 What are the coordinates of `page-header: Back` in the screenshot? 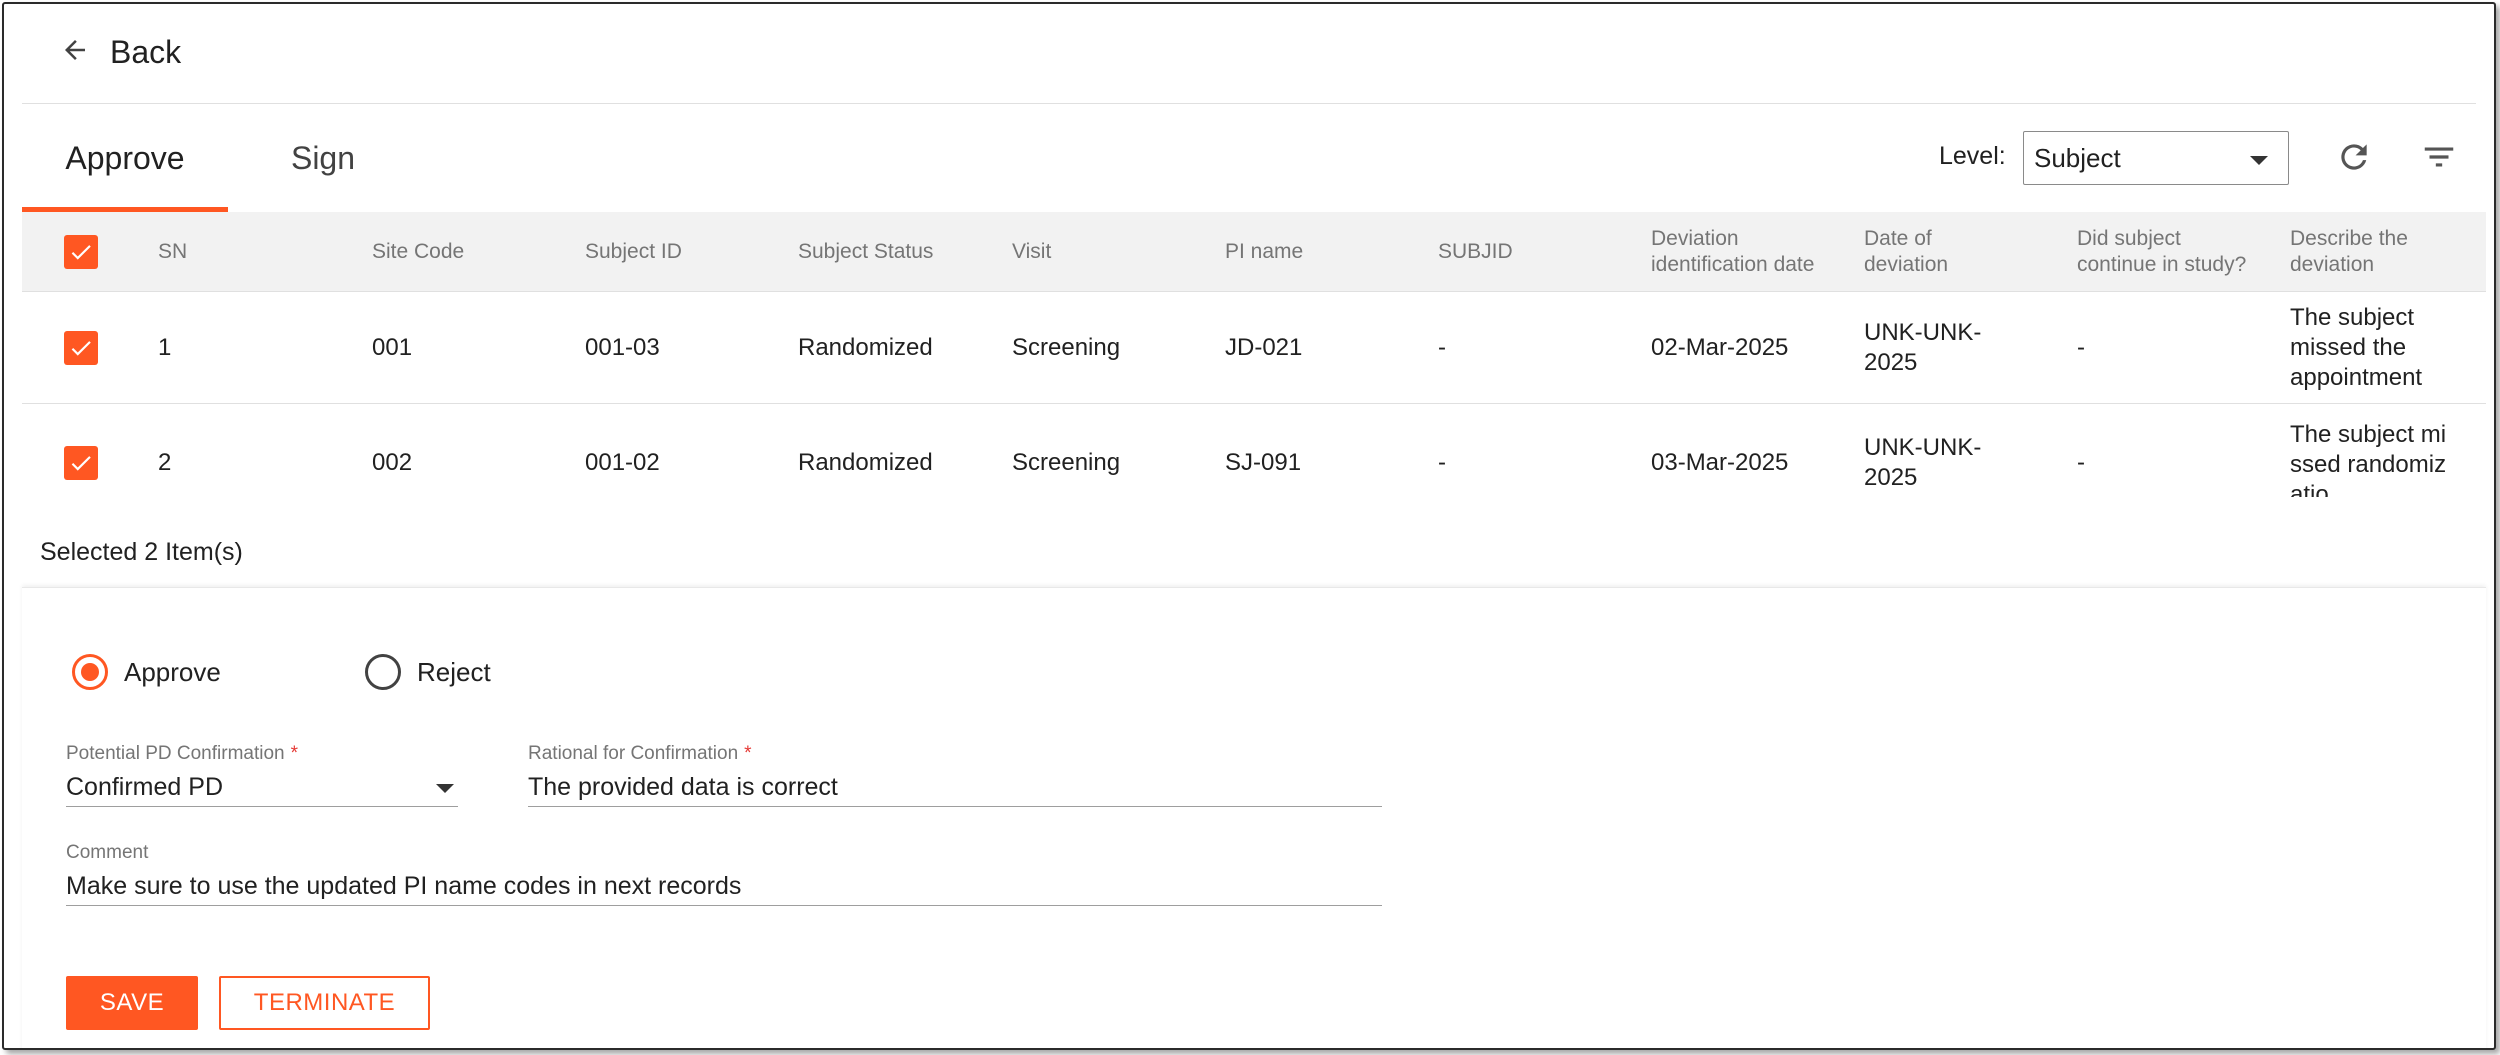 It's located at (1249, 54).